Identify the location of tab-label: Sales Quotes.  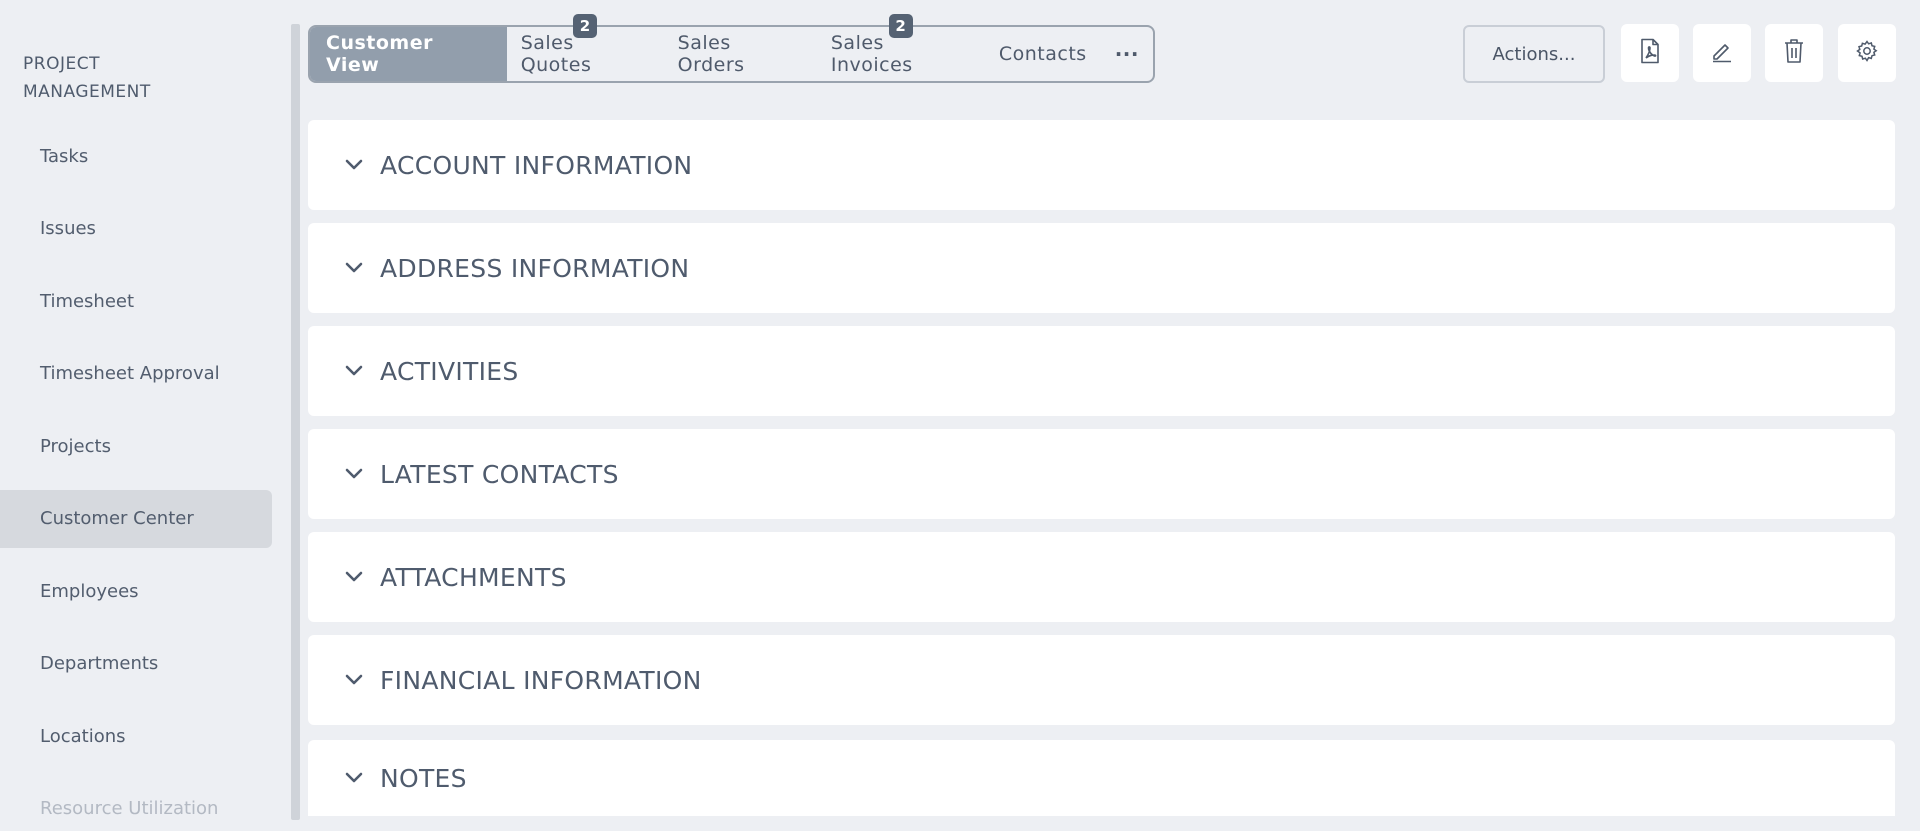
(556, 54).